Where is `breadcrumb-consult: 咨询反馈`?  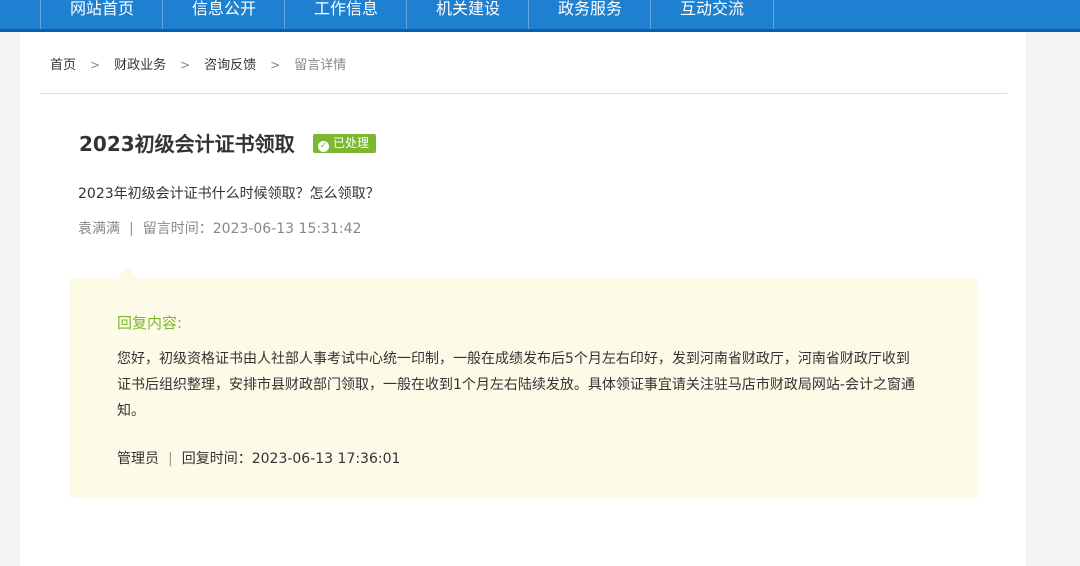
breadcrumb-consult: 咨询反馈 is located at coordinates (230, 65).